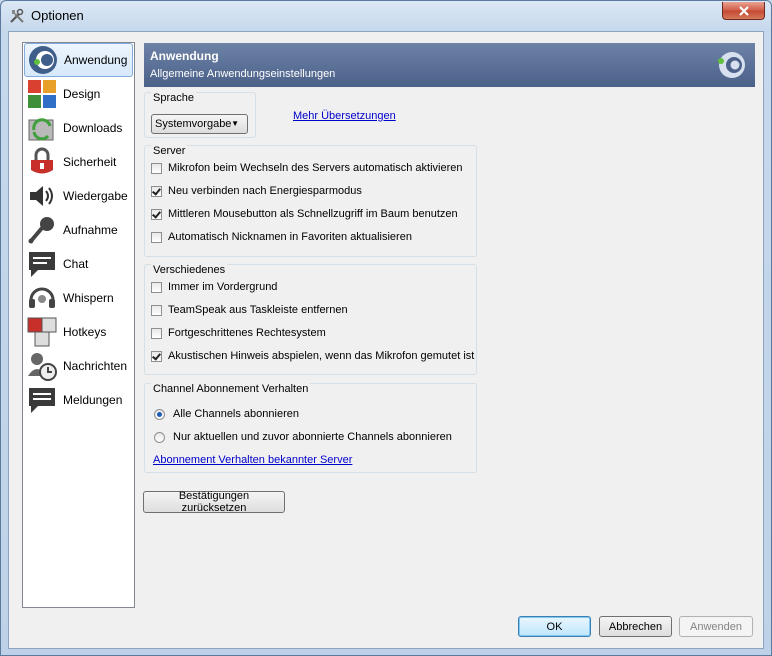 This screenshot has height=656, width=772. I want to click on language-group: Sprache Systemvorgabe ▼, so click(200, 115).